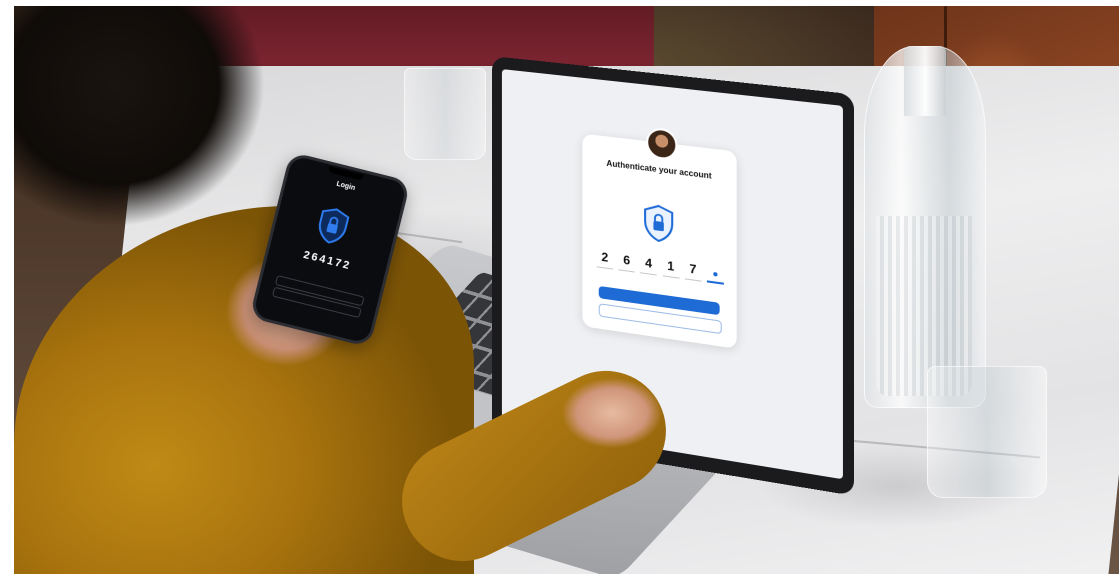 This screenshot has height=580, width=1119. Describe the element at coordinates (660, 267) in the screenshot. I see `code-input-row: 2 6 4 1 7` at that location.